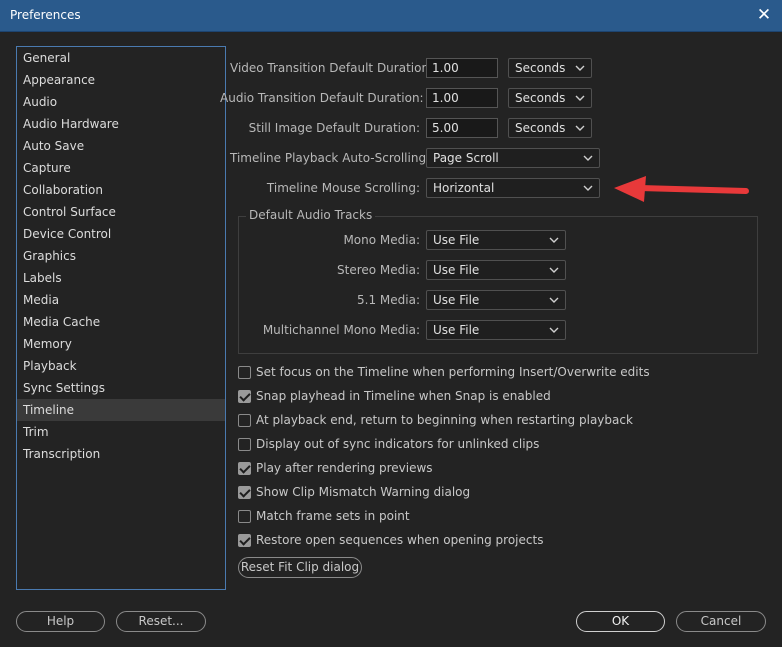 This screenshot has width=782, height=647. I want to click on playback-auto-scrolling-dropdown: Page Scroll, so click(513, 158).